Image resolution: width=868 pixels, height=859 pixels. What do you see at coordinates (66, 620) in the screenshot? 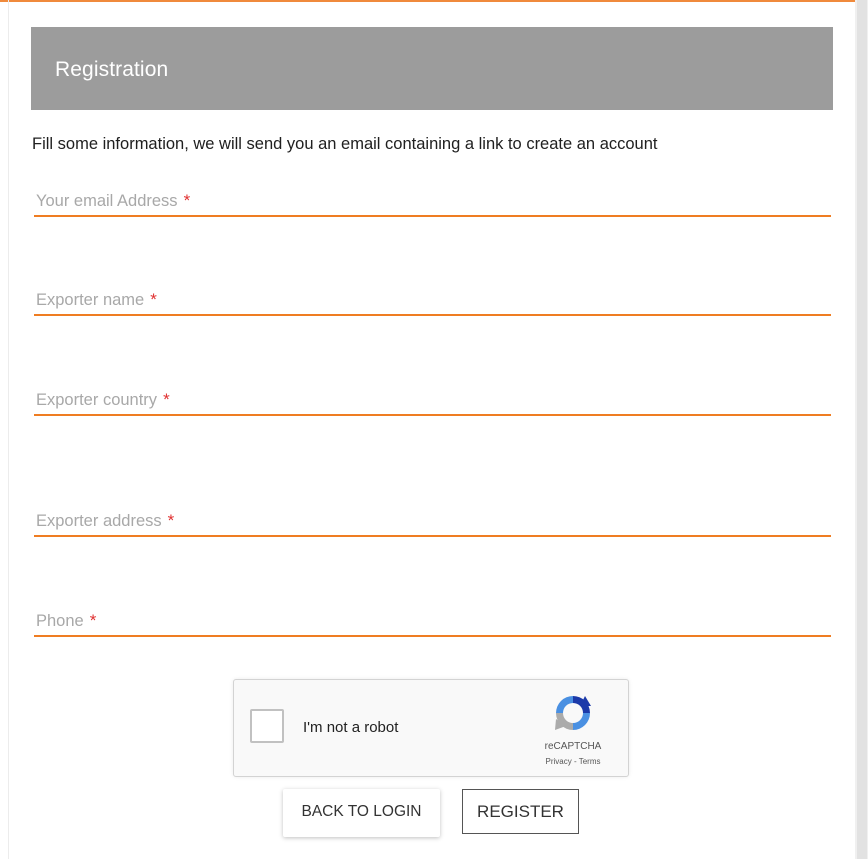
I see `phone-label: Phone *` at bounding box center [66, 620].